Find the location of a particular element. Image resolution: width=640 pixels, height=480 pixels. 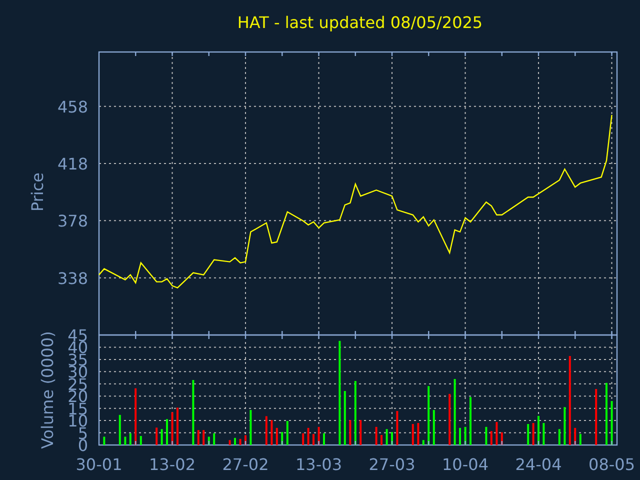

axis-tick-label: 338 is located at coordinates (72, 278).